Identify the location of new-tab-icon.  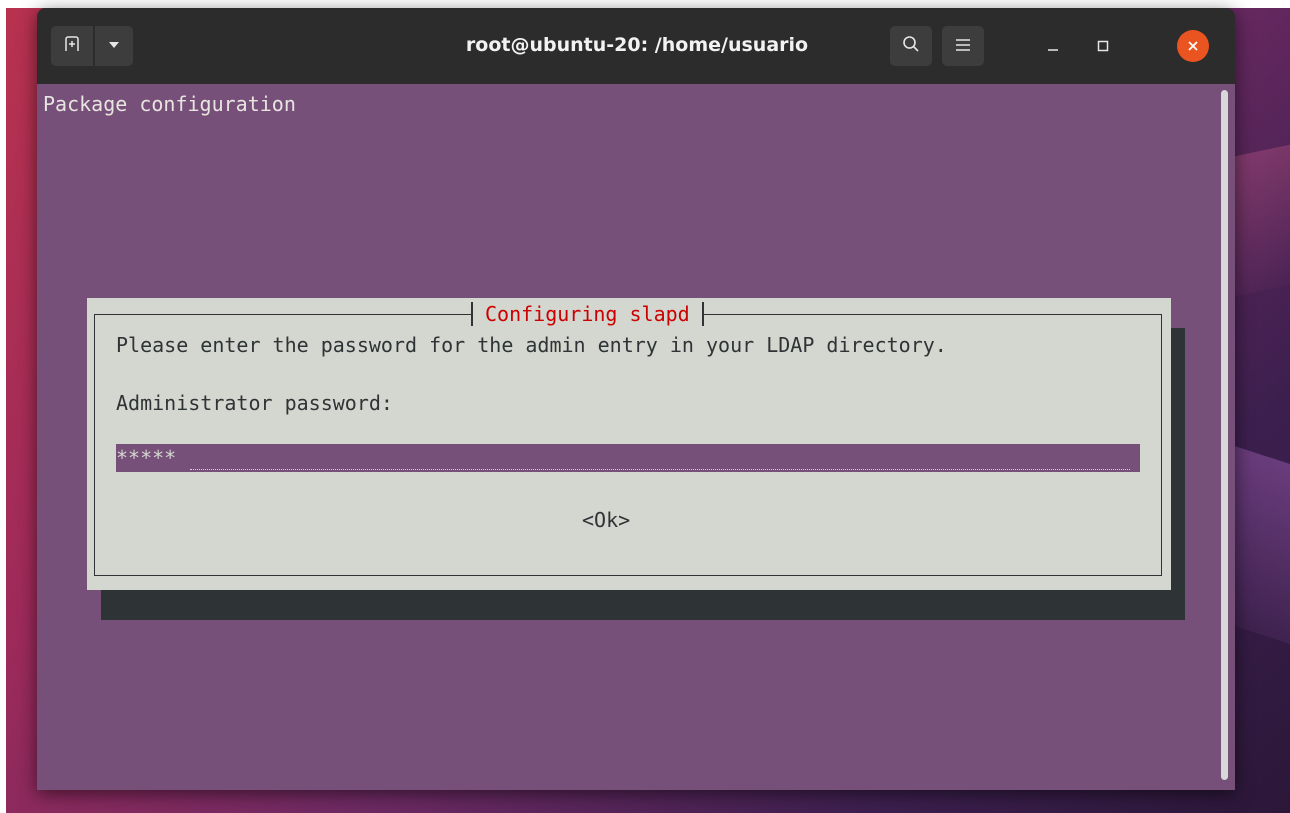
(72, 46).